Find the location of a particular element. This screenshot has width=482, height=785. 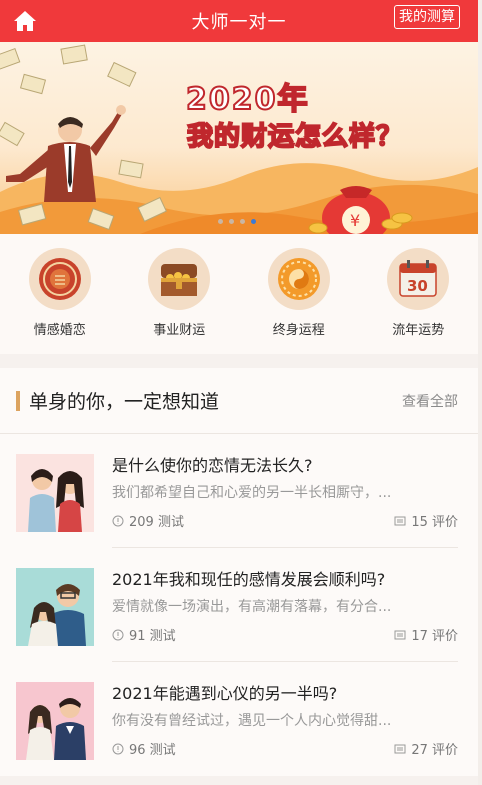

calendar-icon: 30 is located at coordinates (418, 278).